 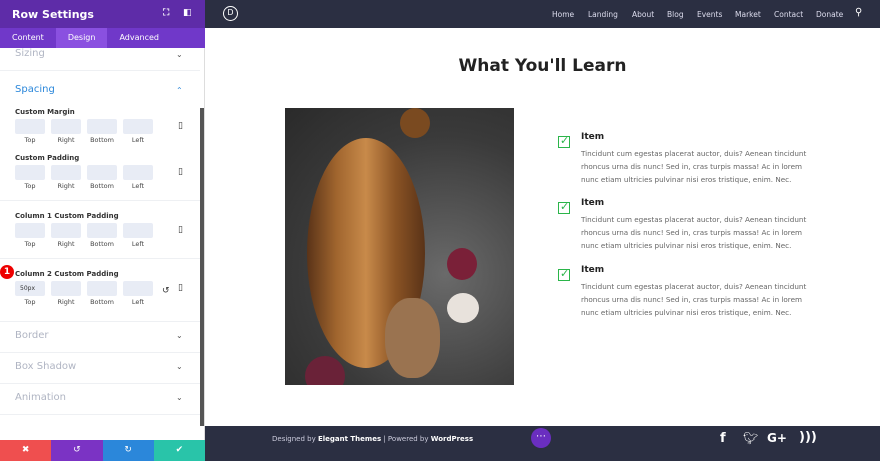 What do you see at coordinates (40, 397) in the screenshot?
I see `section-animation: Animation` at bounding box center [40, 397].